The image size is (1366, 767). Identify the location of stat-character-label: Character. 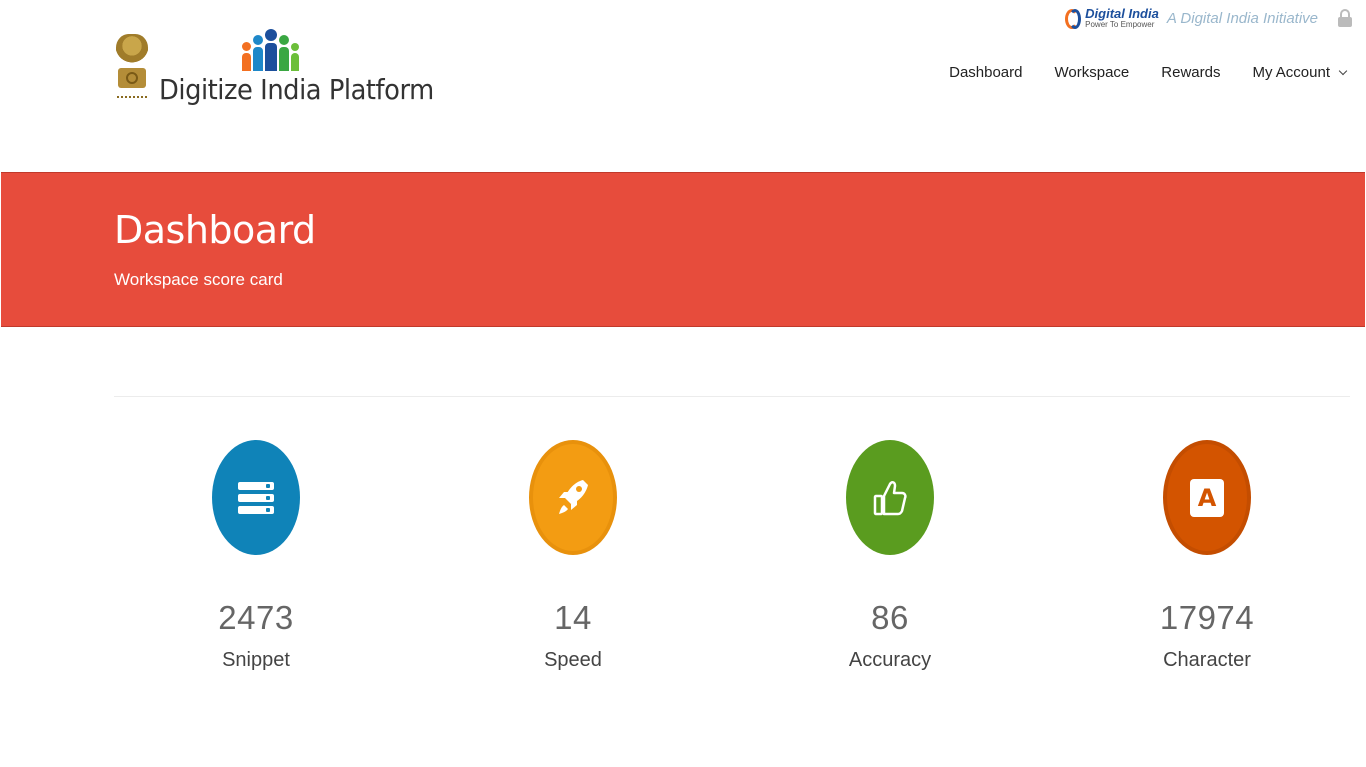
(1207, 660).